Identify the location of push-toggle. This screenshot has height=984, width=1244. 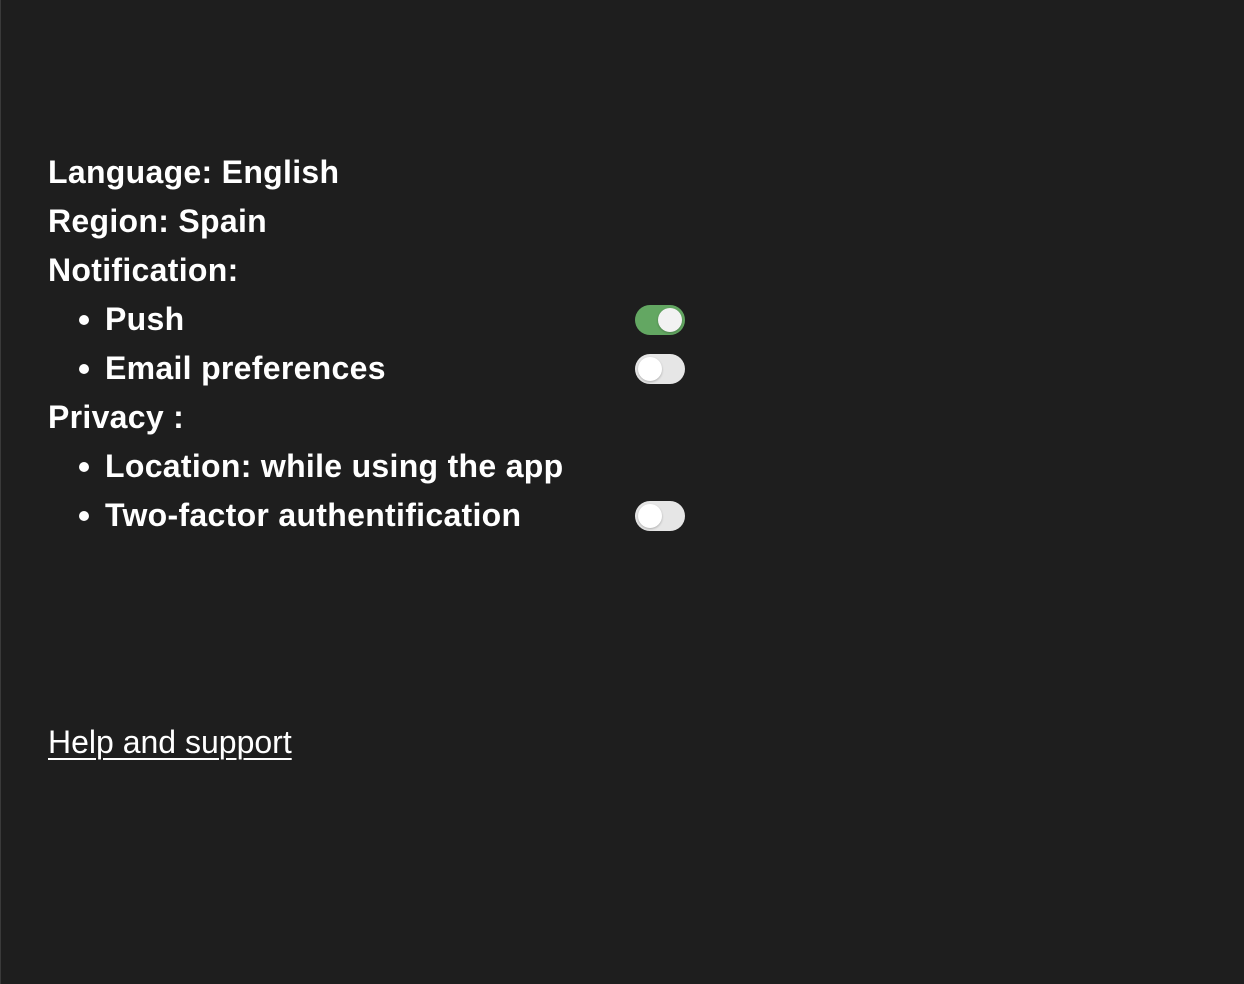
(660, 319).